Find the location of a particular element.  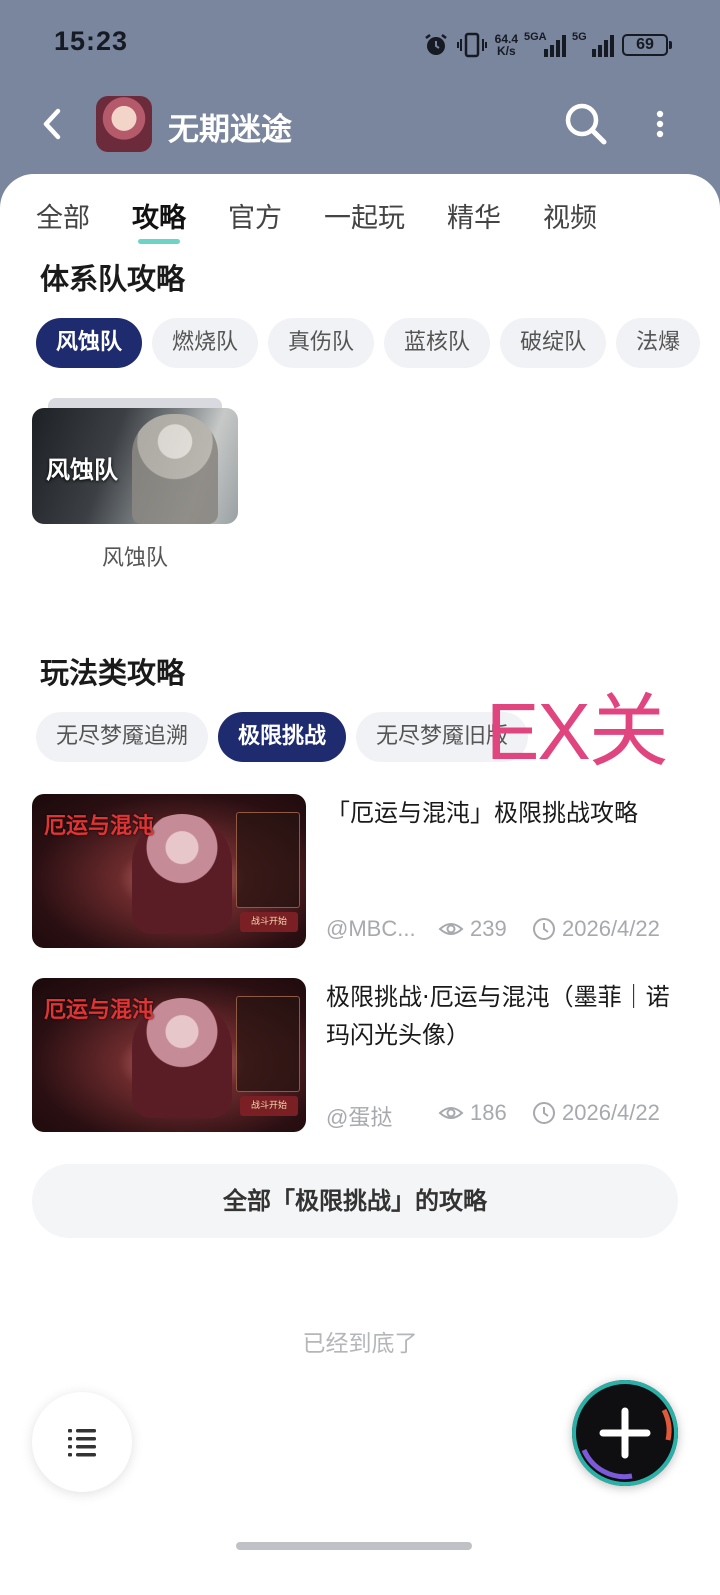

end-of-list-text: 已经到底了 is located at coordinates (360, 1344).